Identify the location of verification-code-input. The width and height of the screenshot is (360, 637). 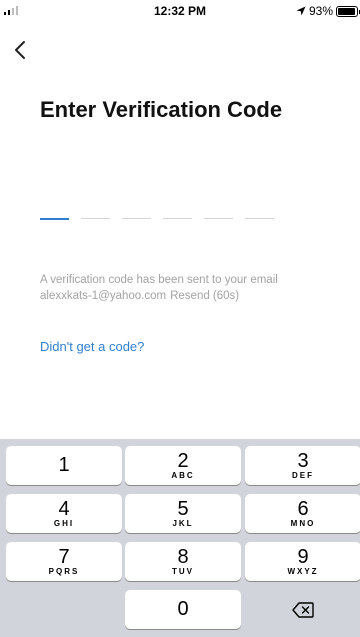
(157, 219).